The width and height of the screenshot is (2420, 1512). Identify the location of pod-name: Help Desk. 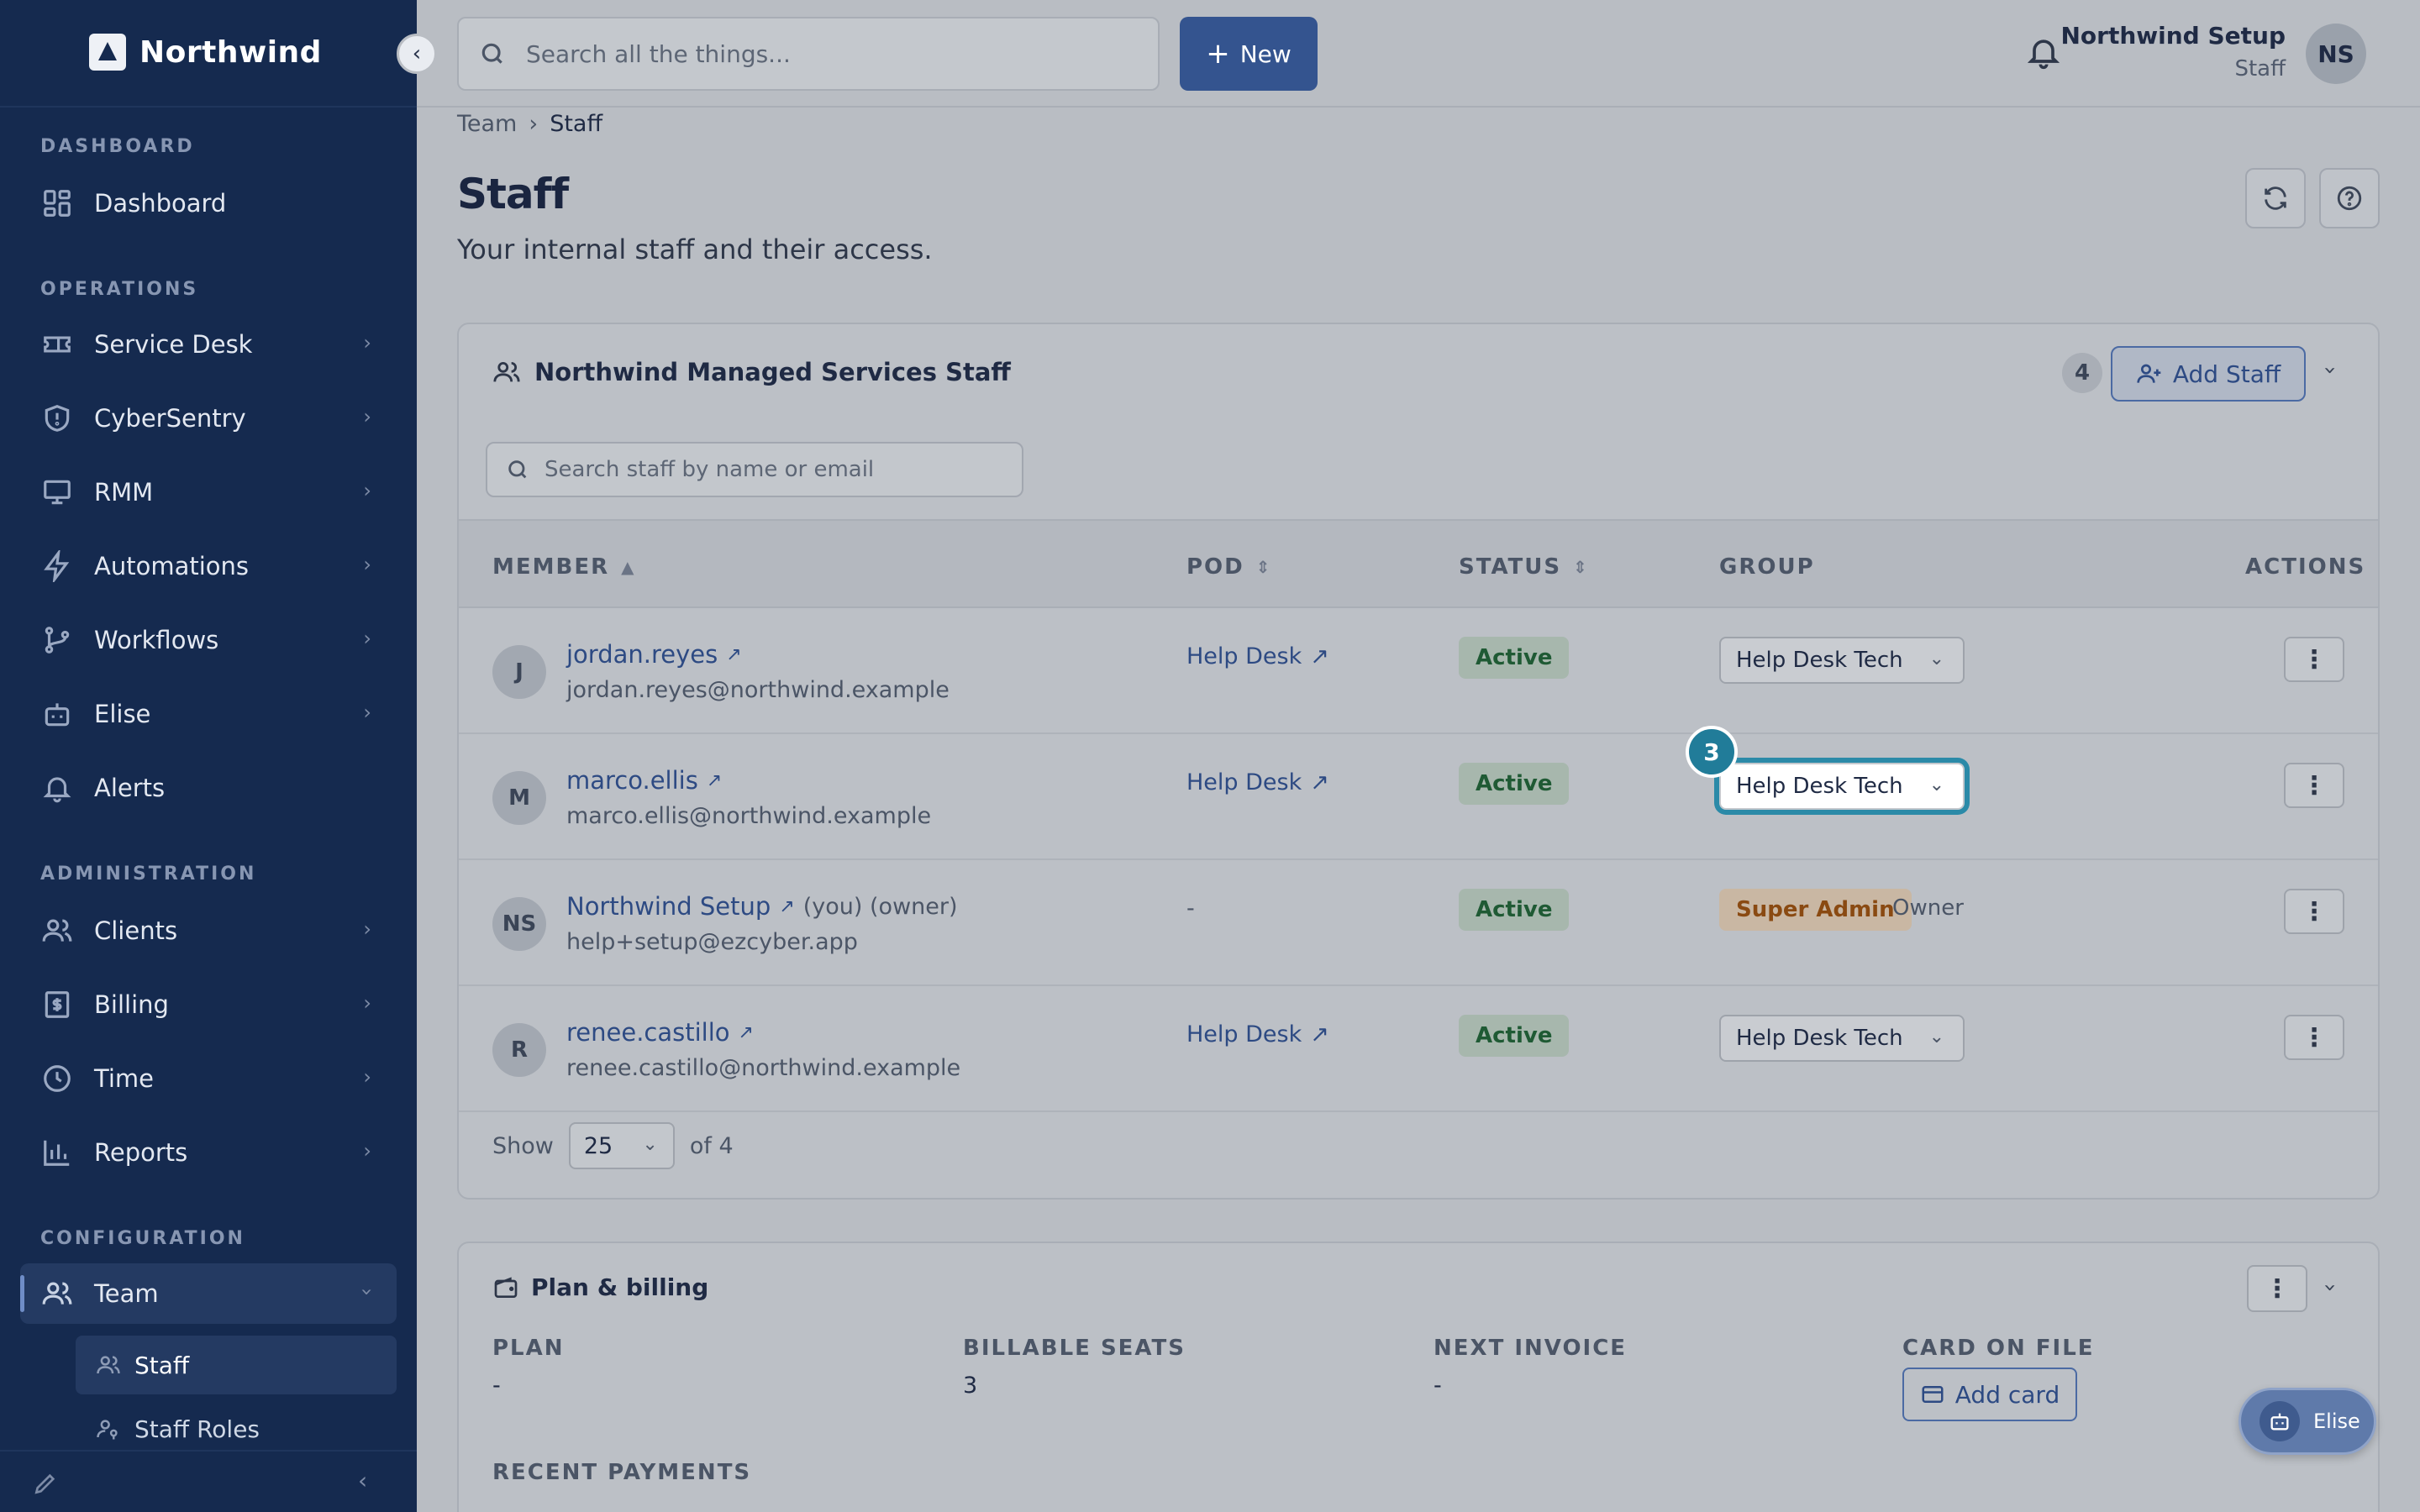
(1244, 656).